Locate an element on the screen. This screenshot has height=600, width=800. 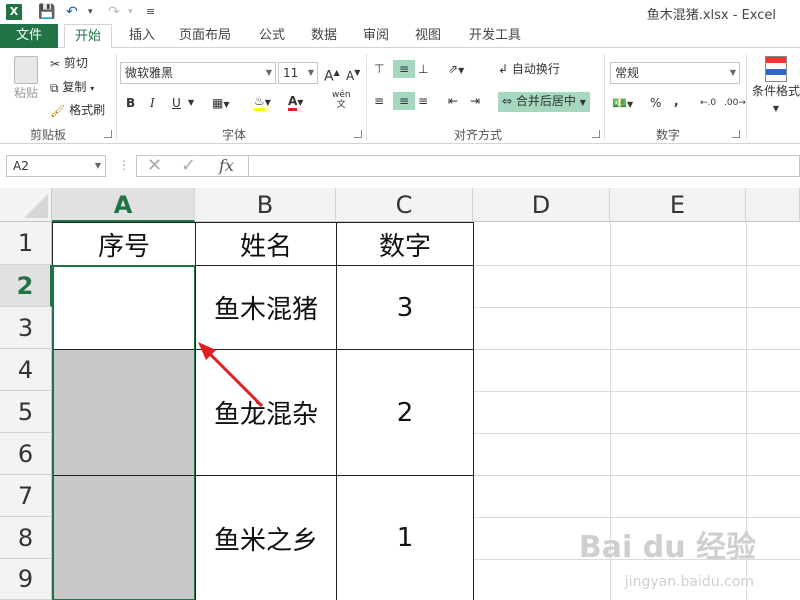
row-header-2: 2 is located at coordinates (26, 286).